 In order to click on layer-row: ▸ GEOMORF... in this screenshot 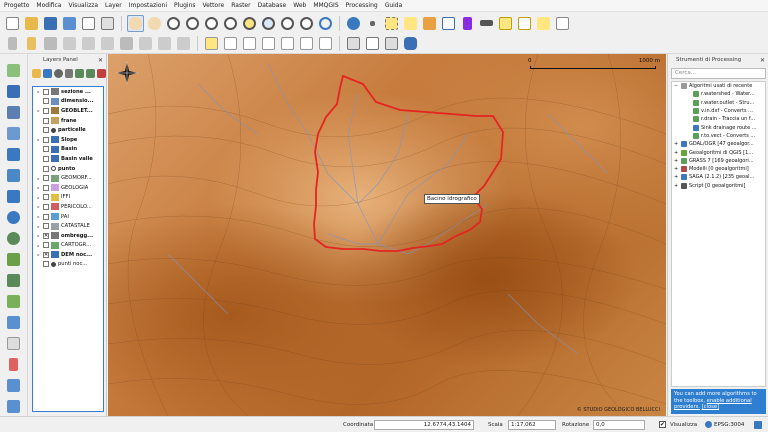, I will do `click(68, 178)`.